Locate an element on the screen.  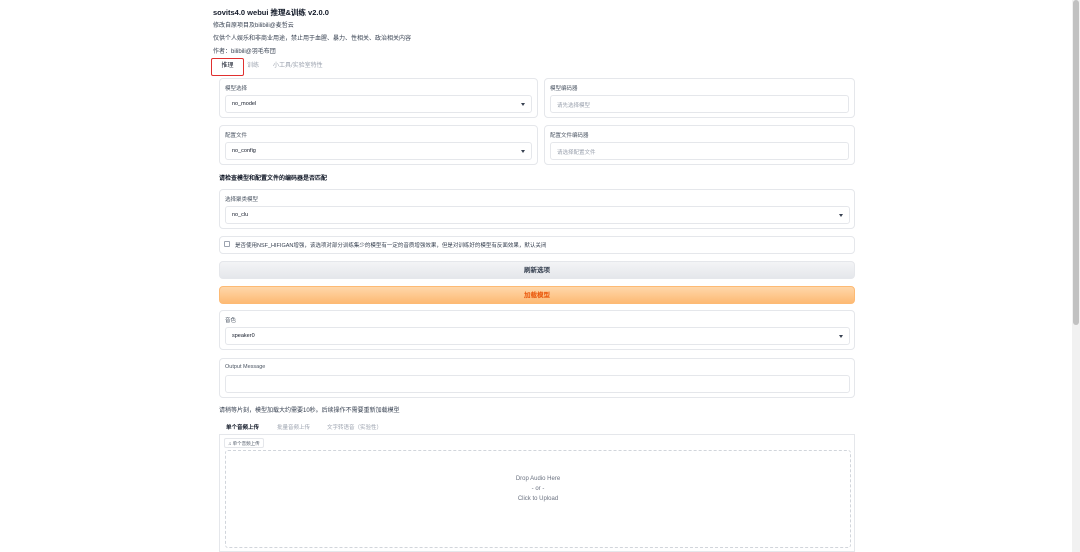
tab-inference: 推理 is located at coordinates (227, 67).